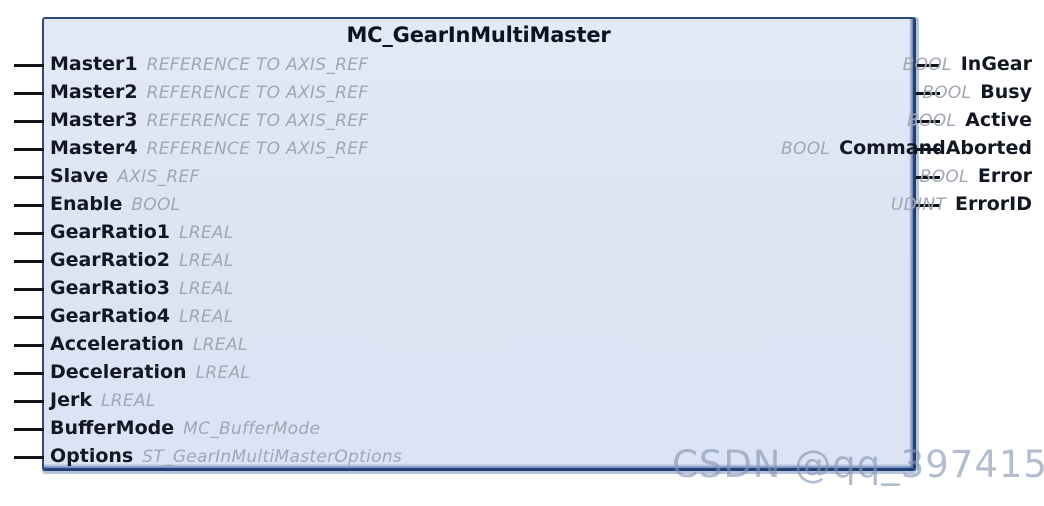  Describe the element at coordinates (1004, 176) in the screenshot. I see `output-pin-name: Error` at that location.